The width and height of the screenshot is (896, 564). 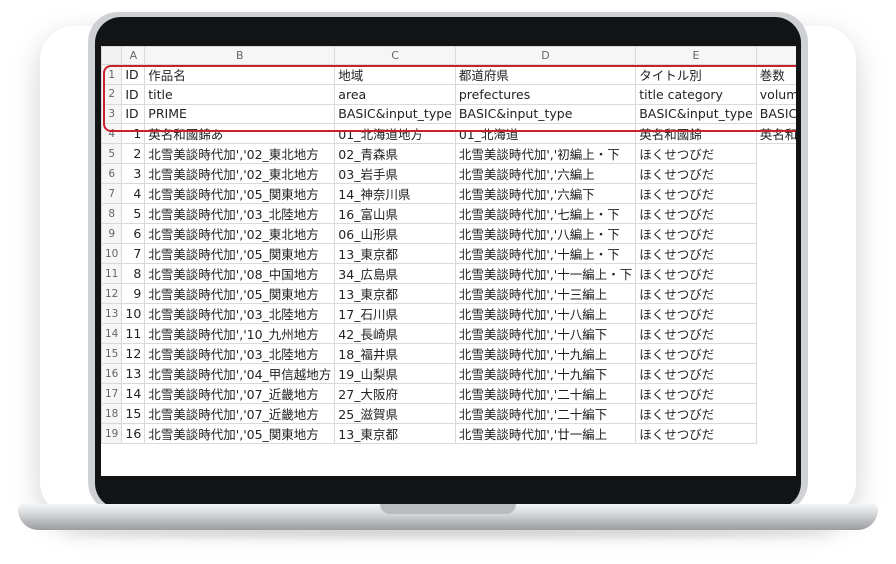 I want to click on table-cell: 北雪美談時代加','八編上・下, so click(x=545, y=233).